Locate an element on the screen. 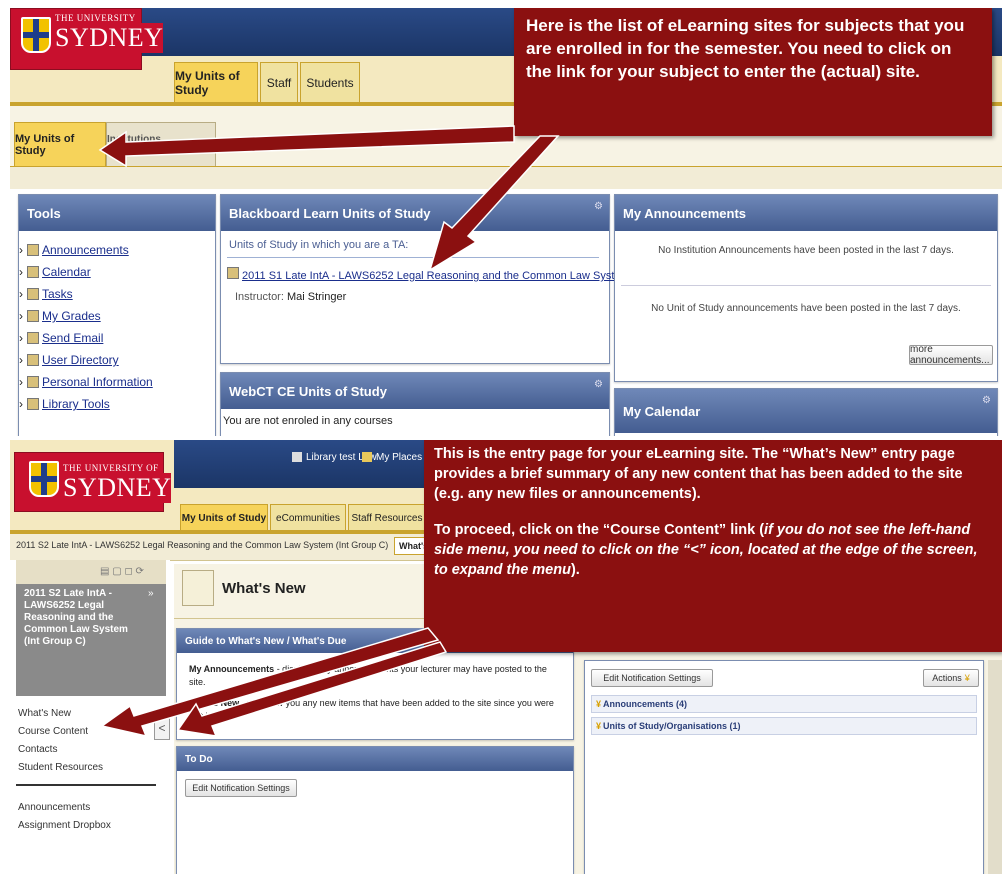 Image resolution: width=1008 pixels, height=874 pixels. arrow-to-course-link is located at coordinates (494, 203).